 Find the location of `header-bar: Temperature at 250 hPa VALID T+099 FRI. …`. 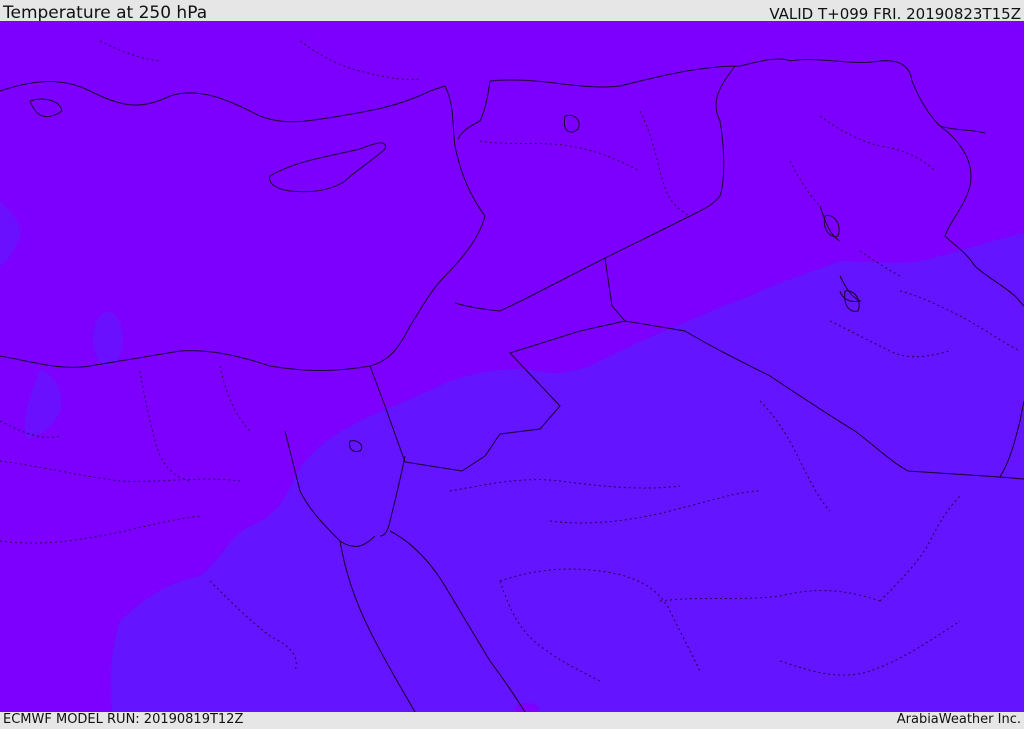

header-bar: Temperature at 250 hPa VALID T+099 FRI. … is located at coordinates (512, 11).